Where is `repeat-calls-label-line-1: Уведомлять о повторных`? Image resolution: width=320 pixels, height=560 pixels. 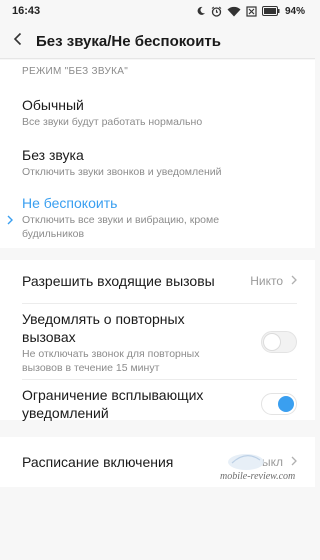
repeat-calls-label-line-1: Уведомлять о повторных is located at coordinates (103, 319).